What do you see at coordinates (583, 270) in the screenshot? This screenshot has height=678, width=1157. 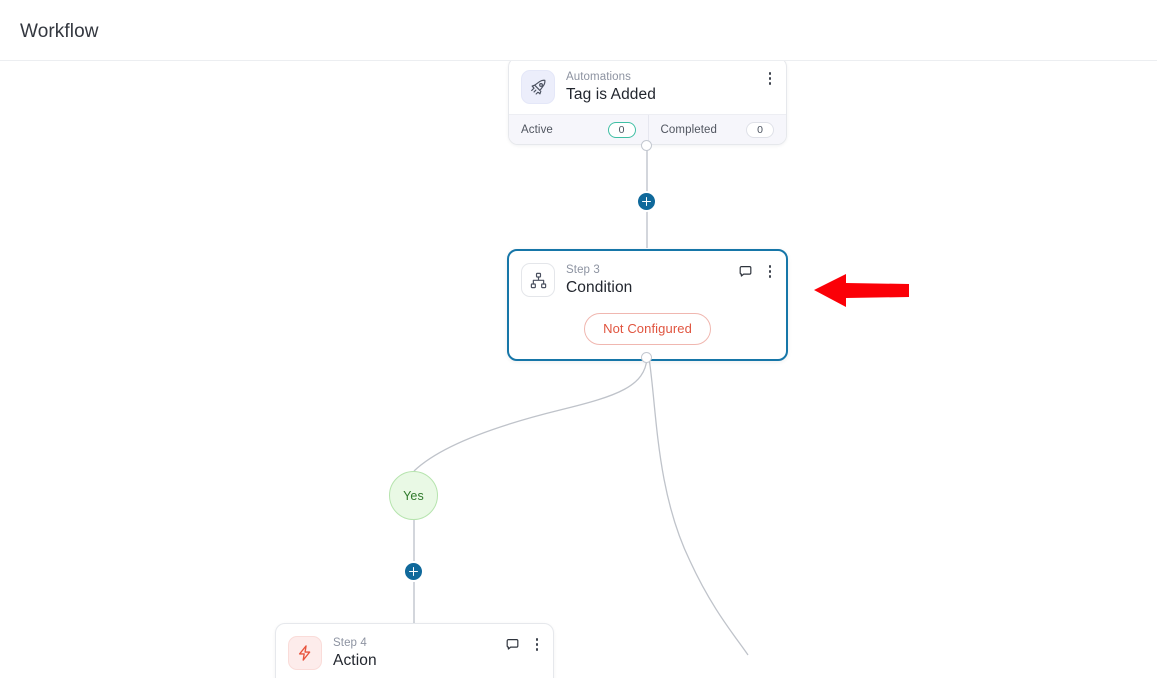 I see `condition-node-kicker: Step 3` at bounding box center [583, 270].